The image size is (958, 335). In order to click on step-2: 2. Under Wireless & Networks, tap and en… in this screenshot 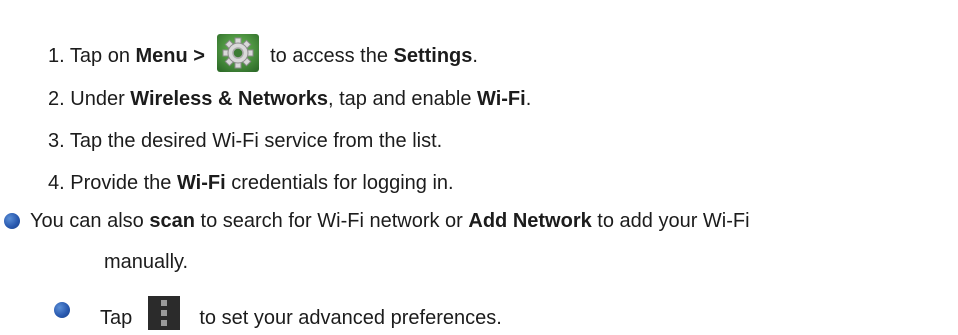, I will do `click(289, 99)`.